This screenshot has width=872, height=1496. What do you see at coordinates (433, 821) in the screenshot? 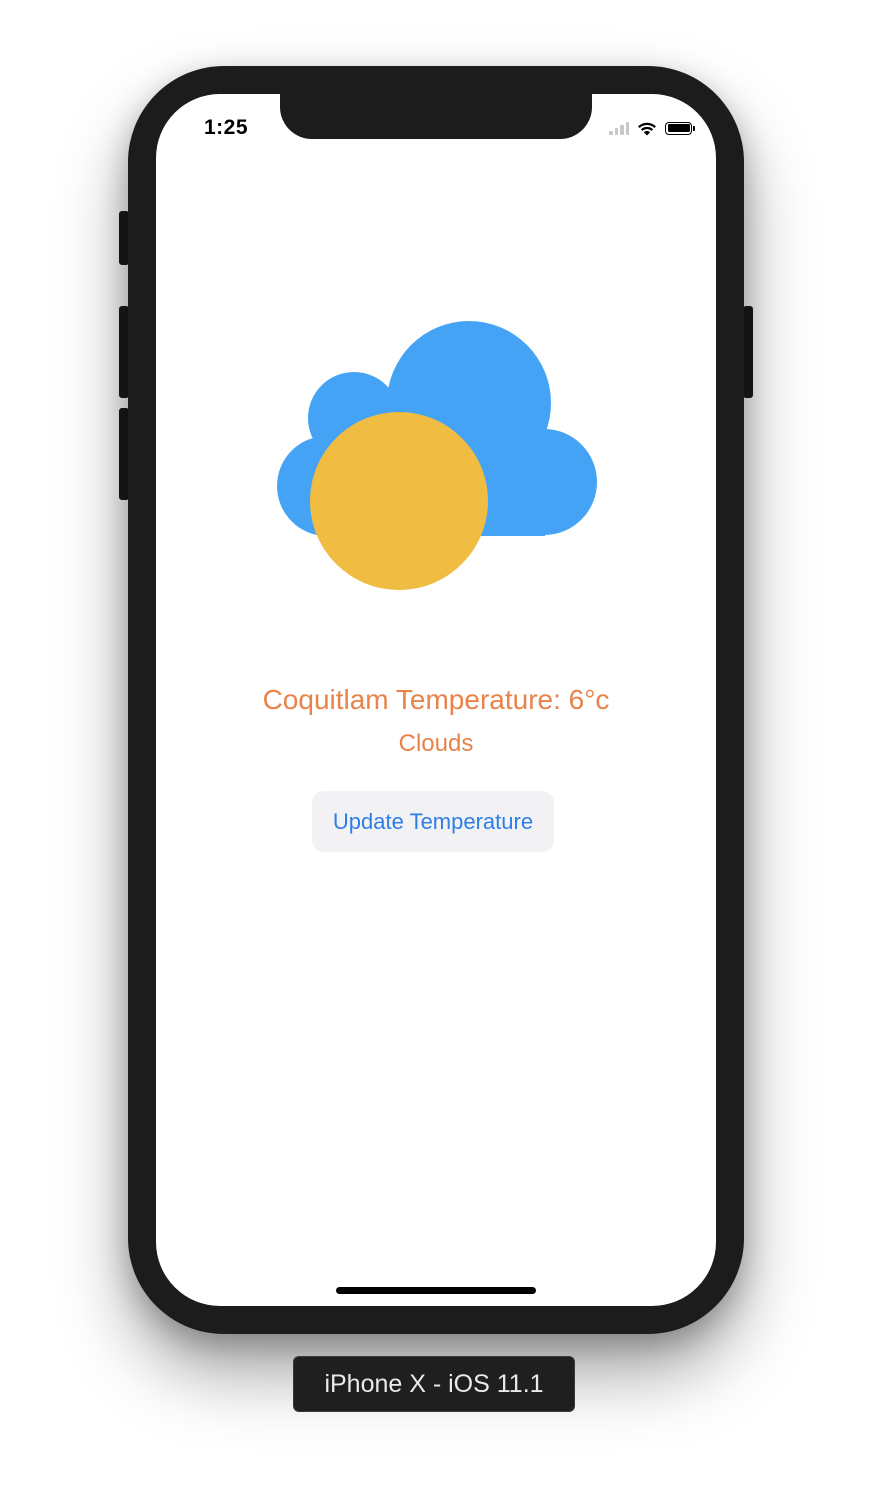
I see `update-temperature-button: Update Temperature` at bounding box center [433, 821].